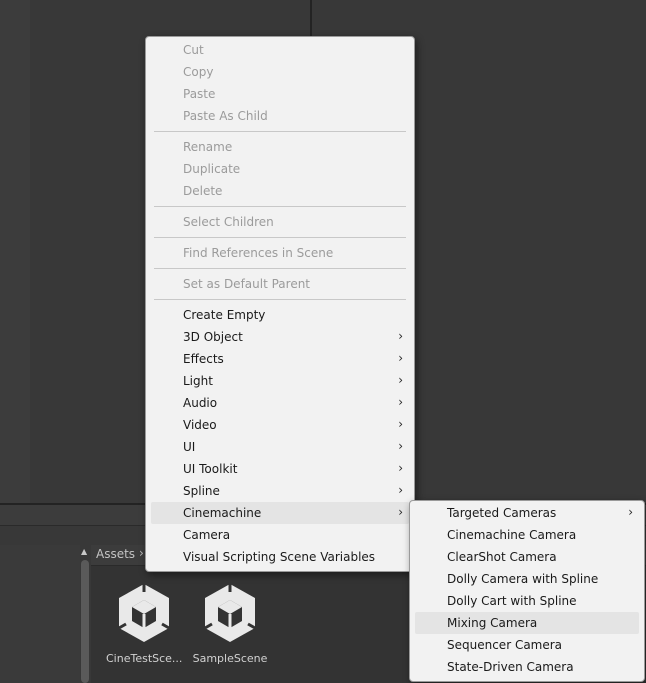 The height and width of the screenshot is (683, 646). Describe the element at coordinates (280, 447) in the screenshot. I see `menu-item-ui: UI ›` at that location.